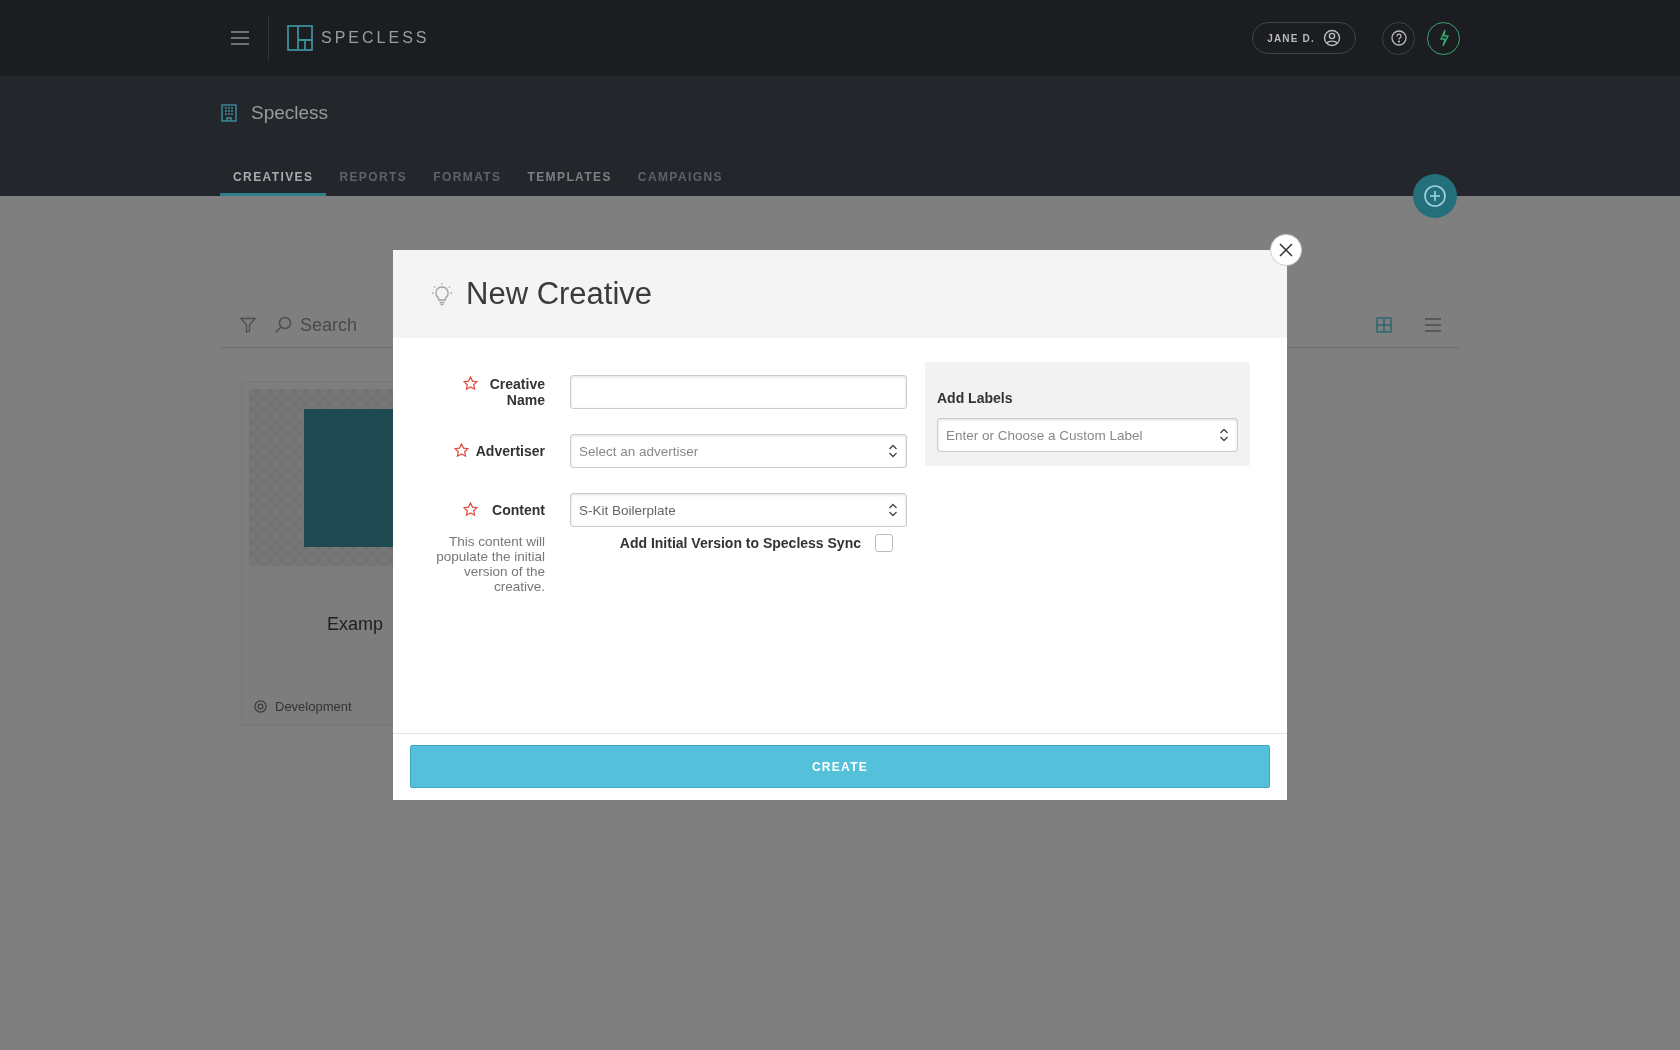  What do you see at coordinates (313, 706) in the screenshot?
I see `status-label: Development` at bounding box center [313, 706].